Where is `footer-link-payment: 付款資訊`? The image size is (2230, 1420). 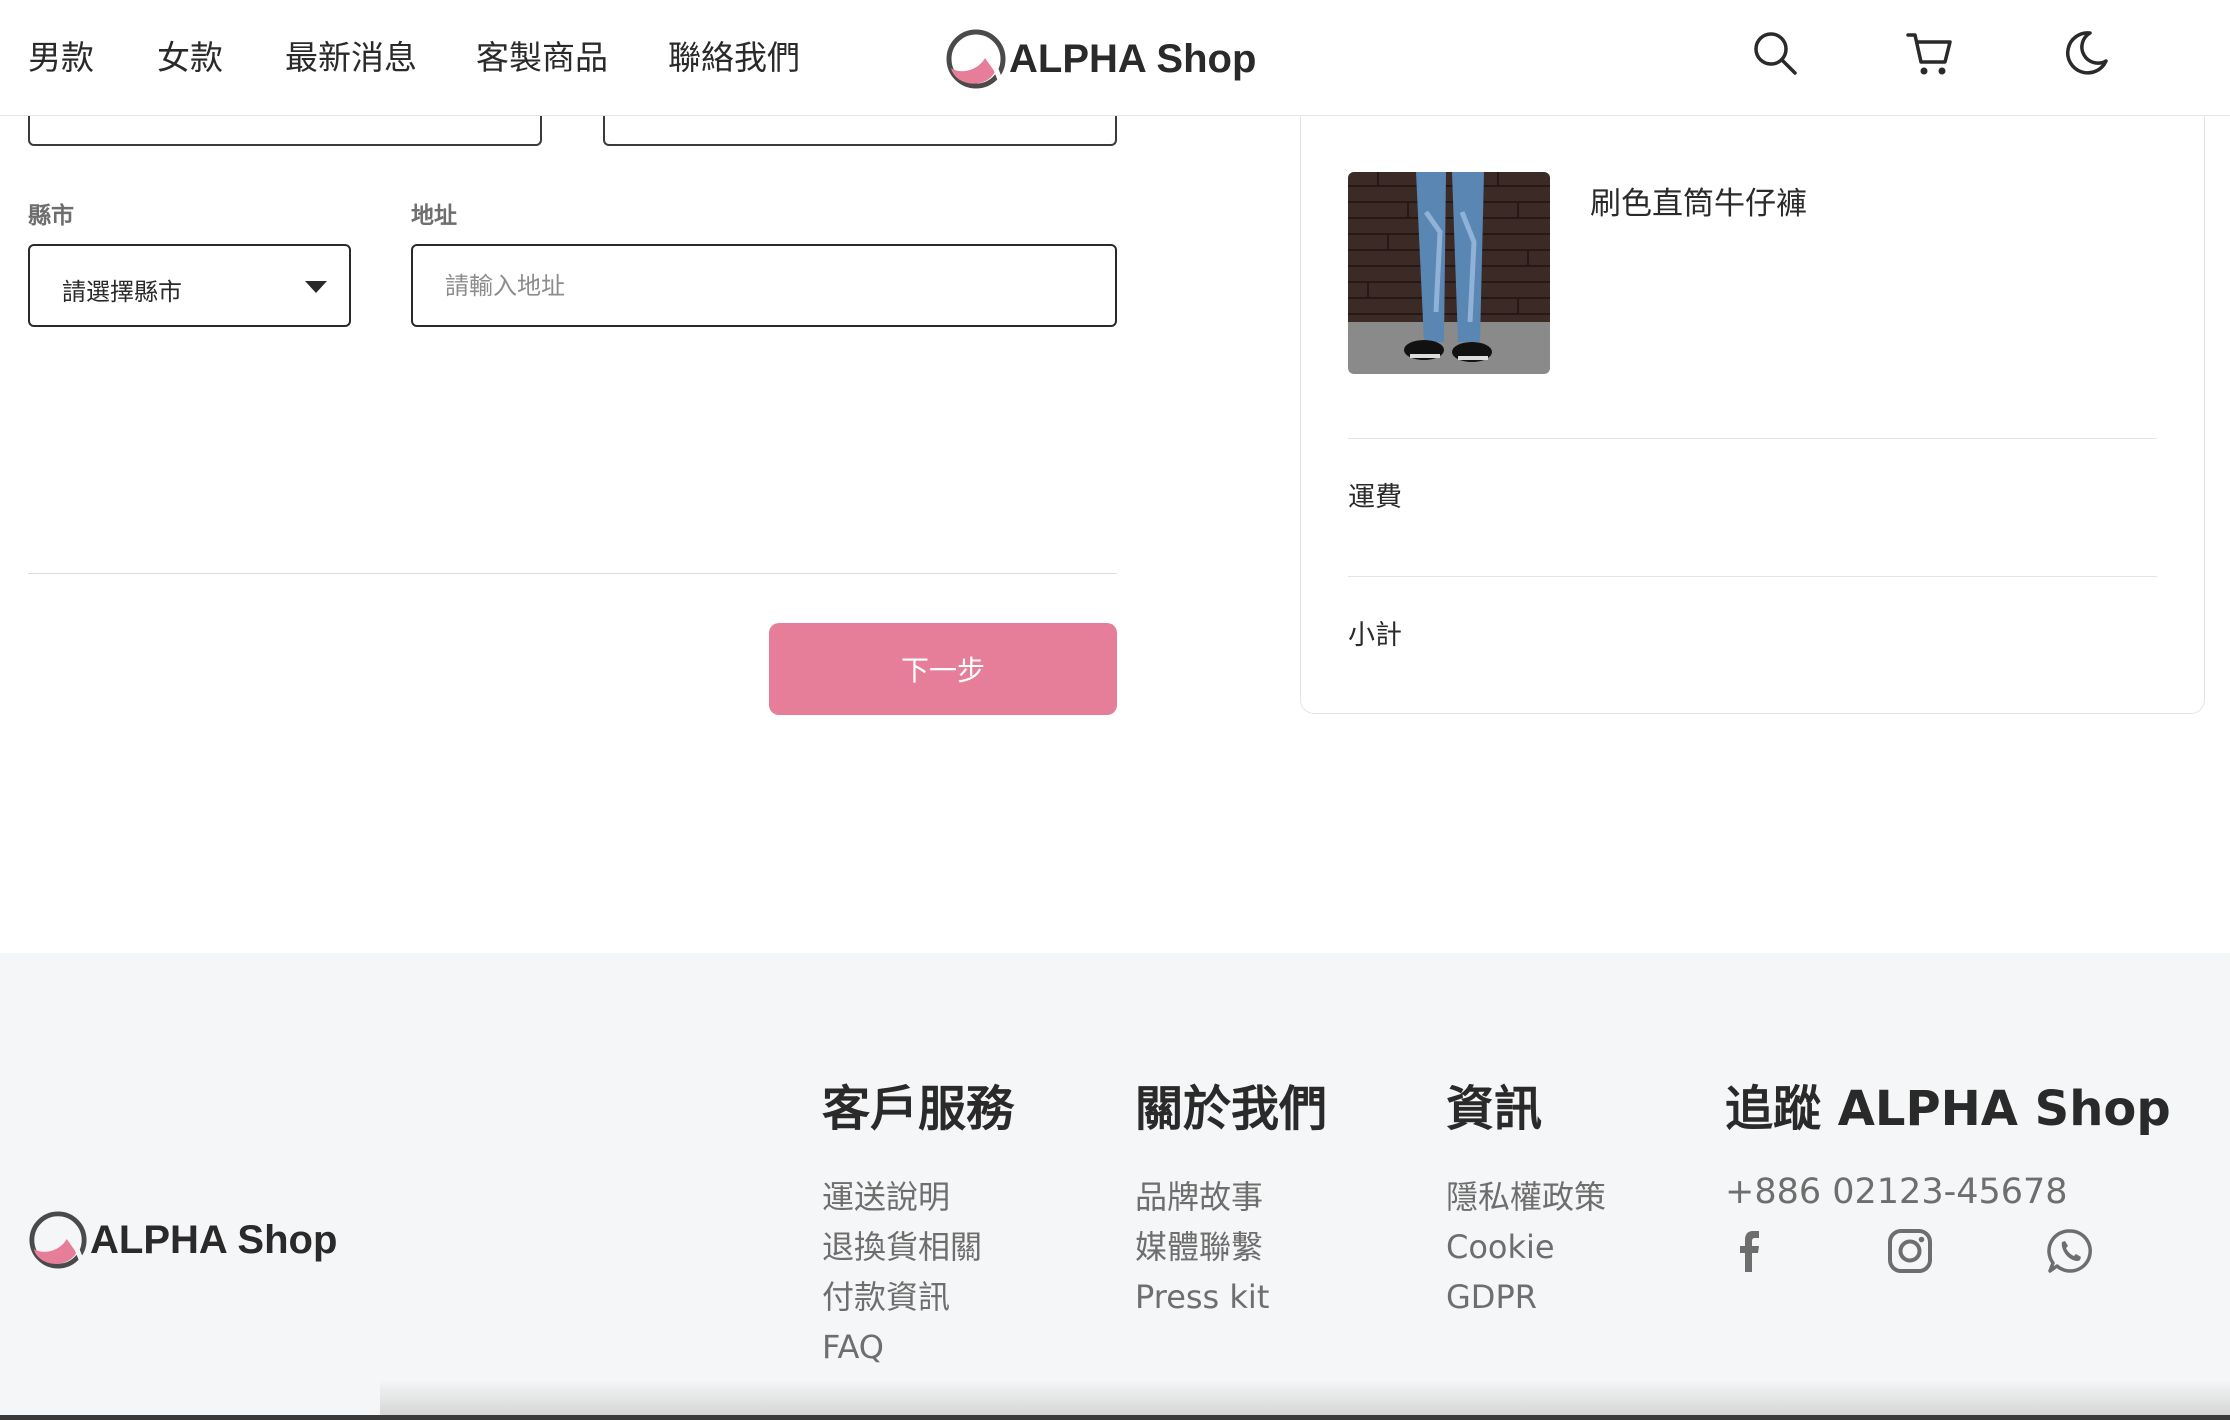 footer-link-payment: 付款資訊 is located at coordinates (886, 1297).